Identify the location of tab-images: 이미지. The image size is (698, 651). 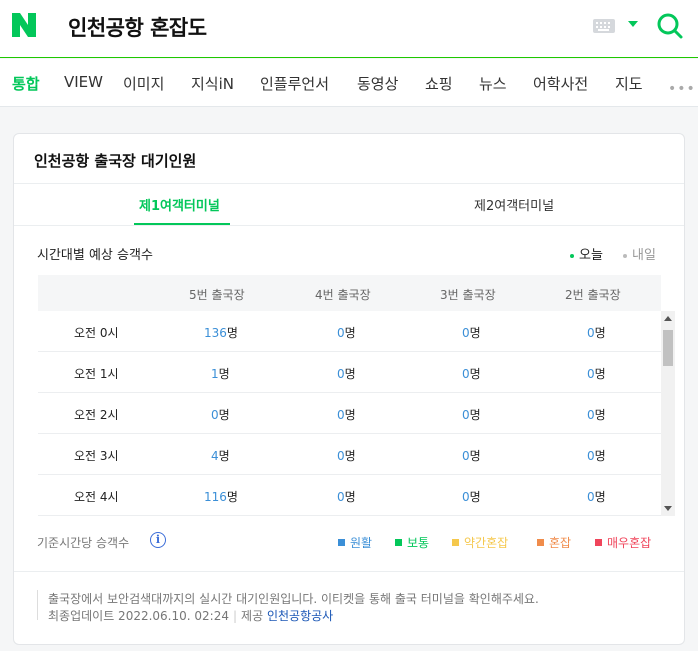
(143, 83).